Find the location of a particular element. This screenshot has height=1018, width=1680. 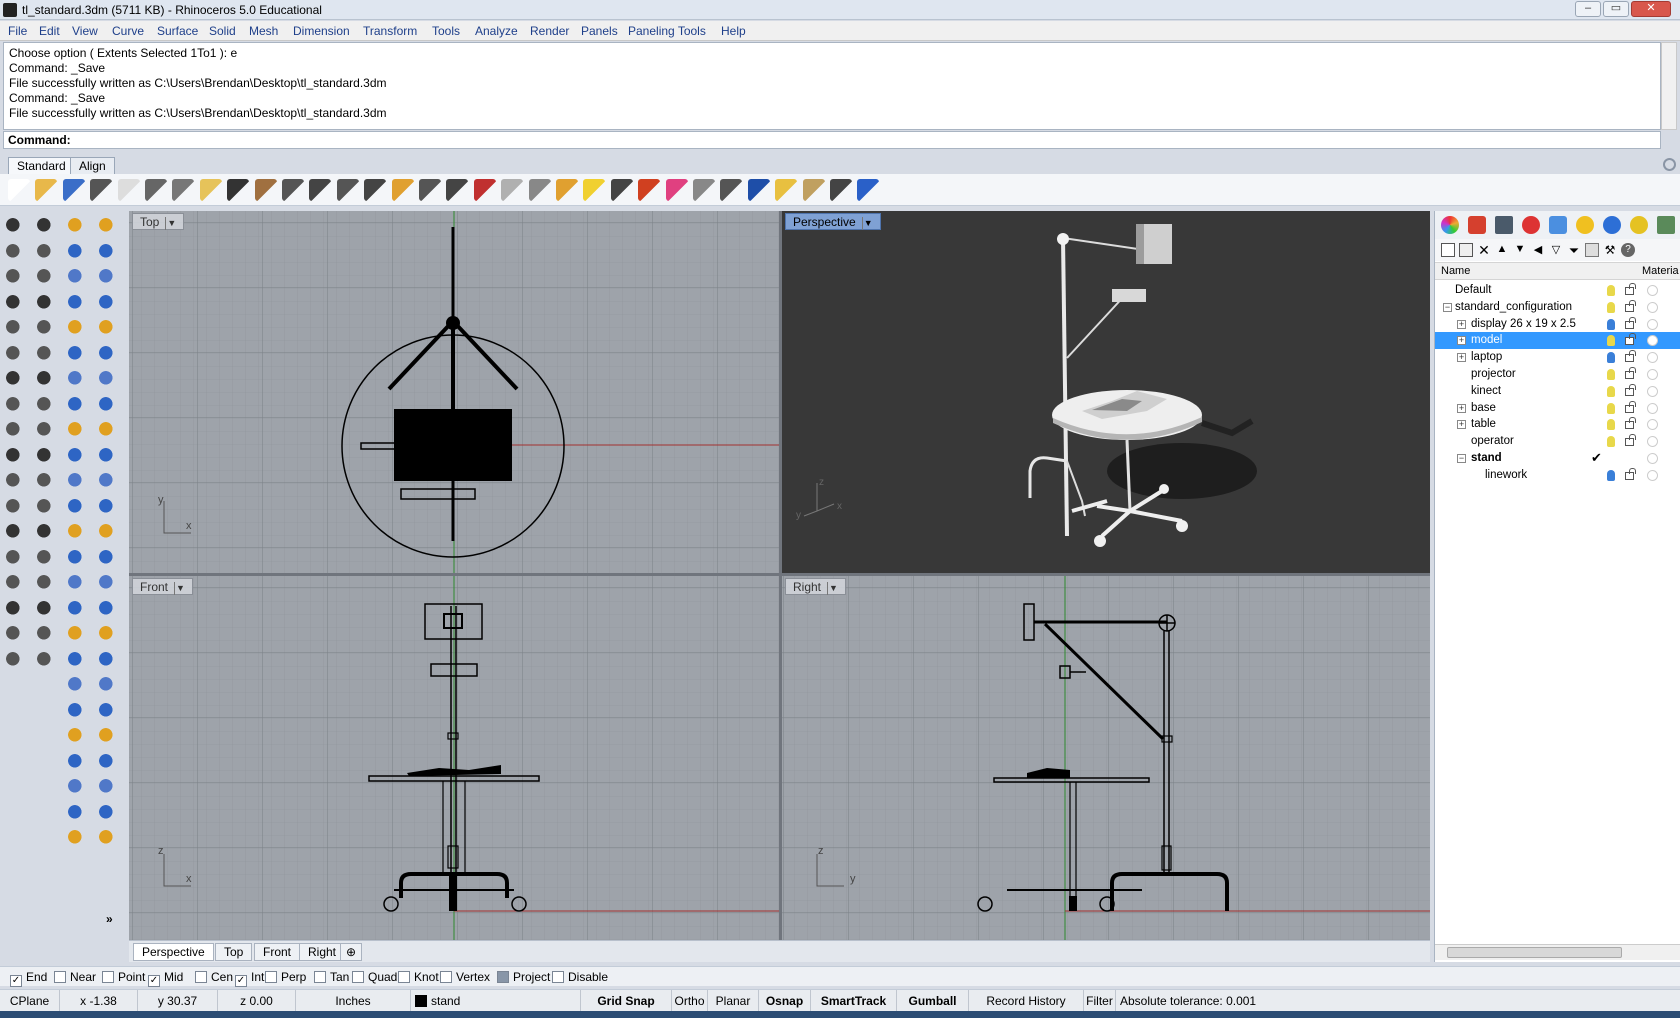

layer-row: kinect is located at coordinates (1557, 391).